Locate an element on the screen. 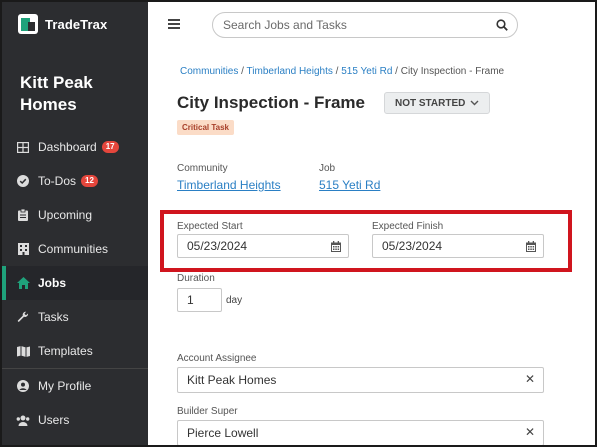 This screenshot has height=447, width=597. status-dropdown: NOT STARTED is located at coordinates (437, 103).